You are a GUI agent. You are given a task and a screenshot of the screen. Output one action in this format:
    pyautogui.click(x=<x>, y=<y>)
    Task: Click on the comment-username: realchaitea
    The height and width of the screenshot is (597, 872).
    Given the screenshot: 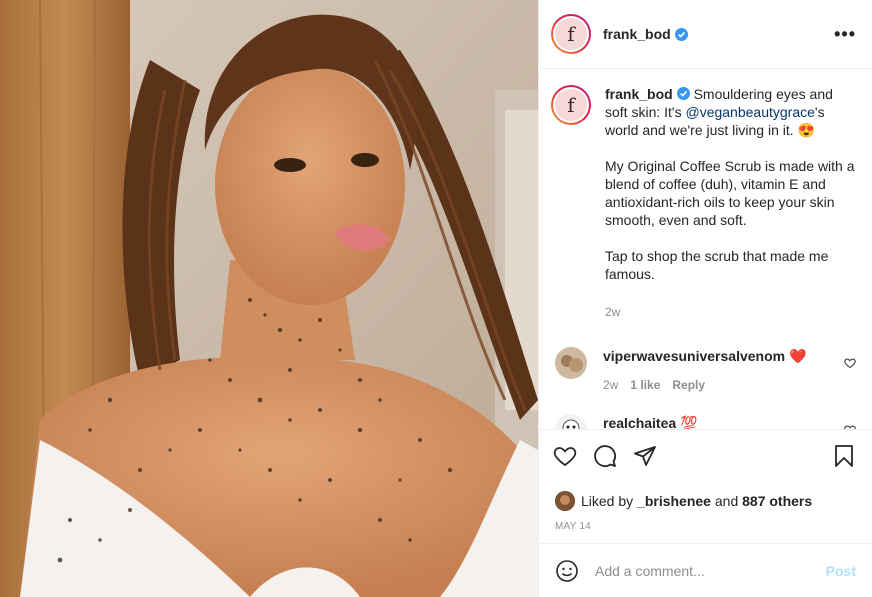 What is the action you would take?
    pyautogui.click(x=639, y=422)
    